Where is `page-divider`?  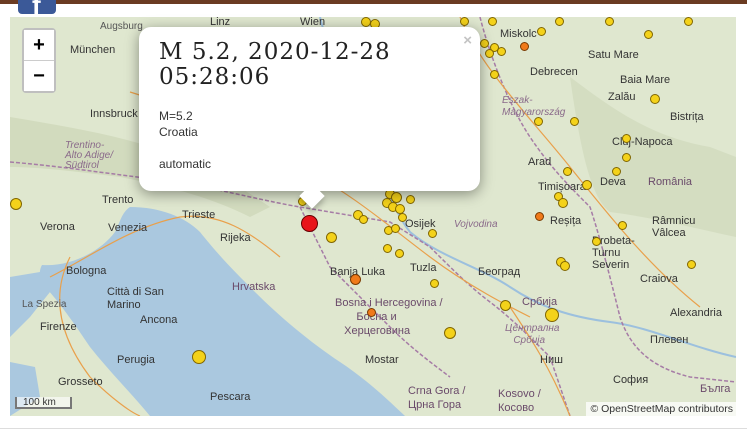
page-divider is located at coordinates (373, 428).